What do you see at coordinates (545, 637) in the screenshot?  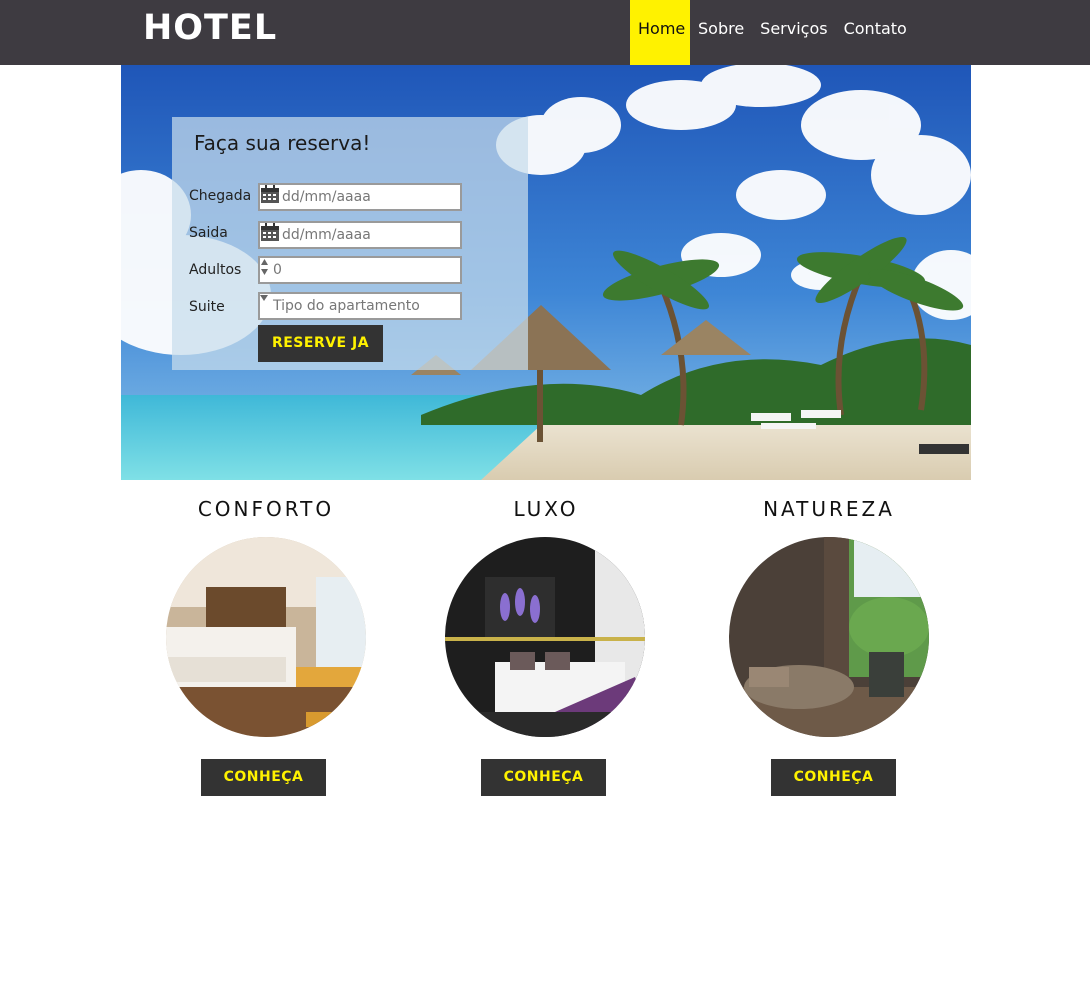 I see `luxo-room-image` at bounding box center [545, 637].